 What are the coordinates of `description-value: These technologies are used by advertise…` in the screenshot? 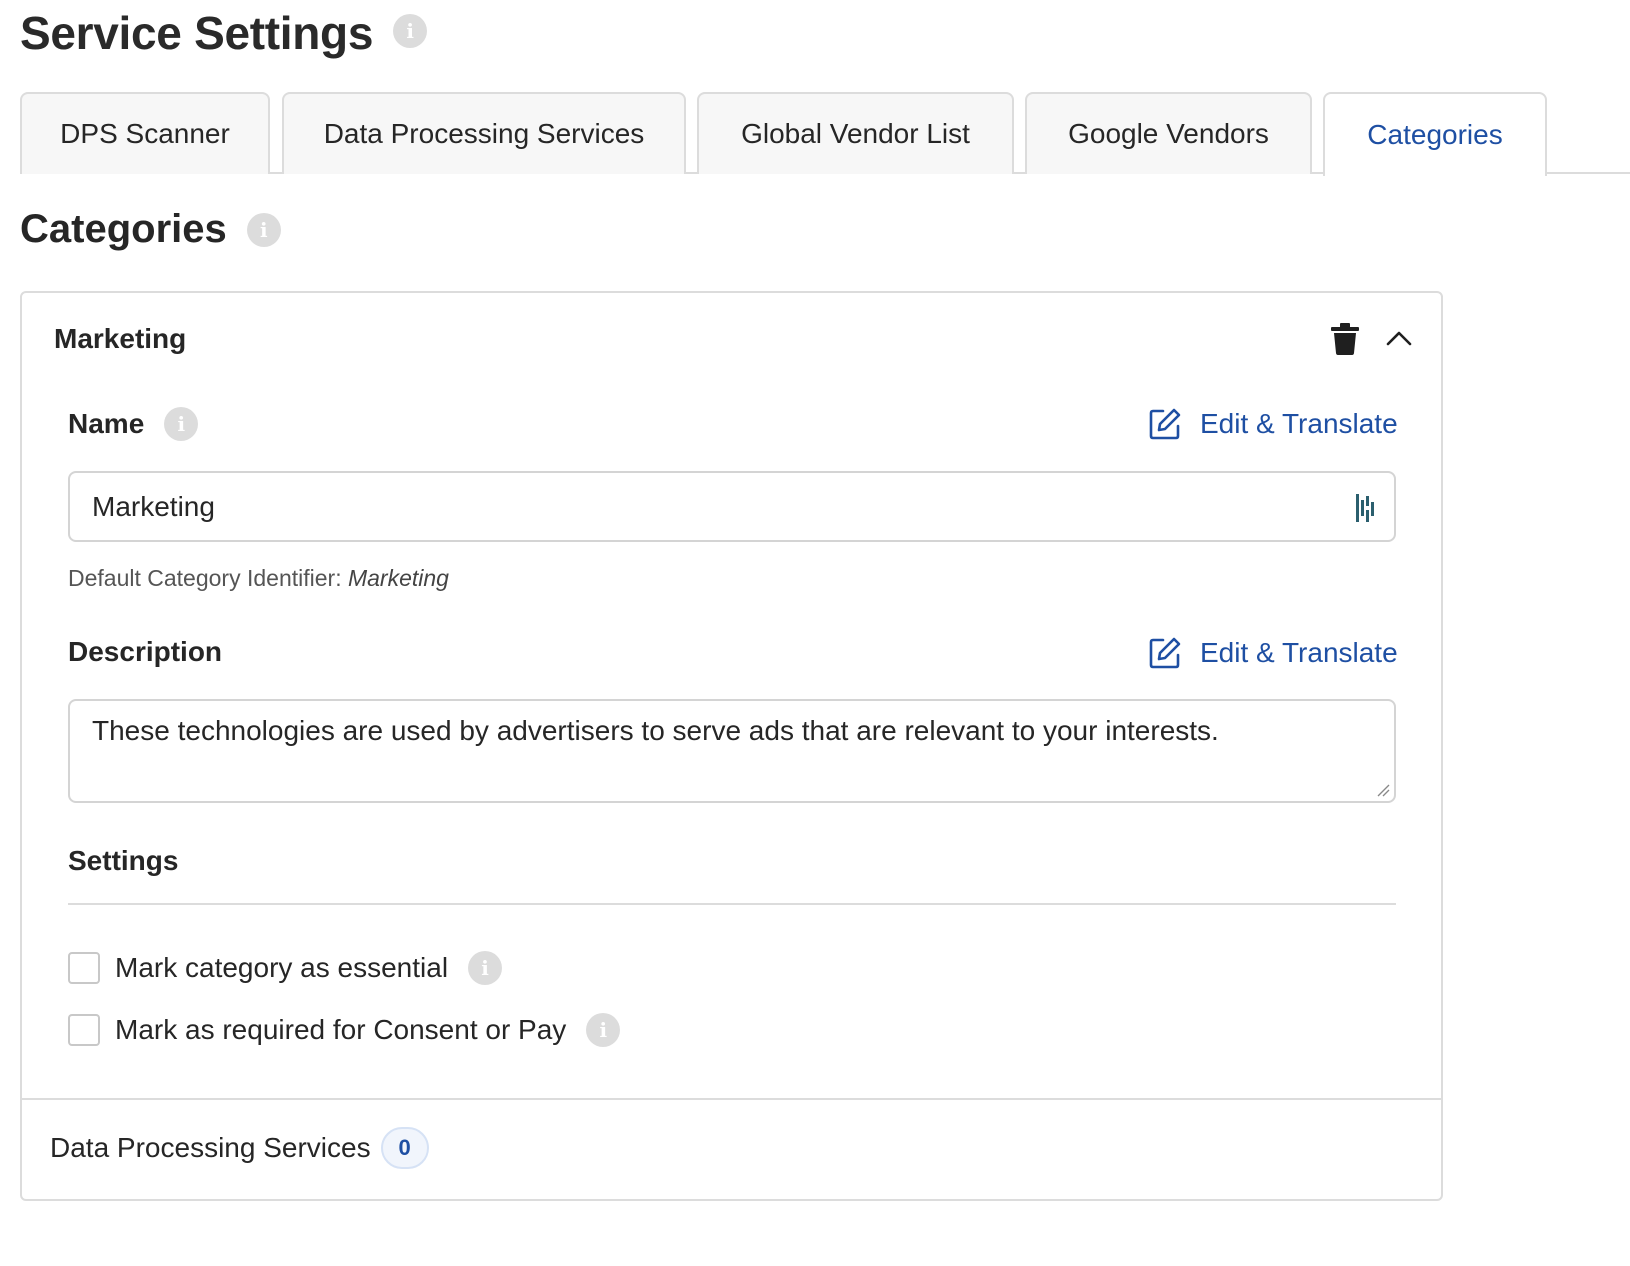 It's located at (655, 730).